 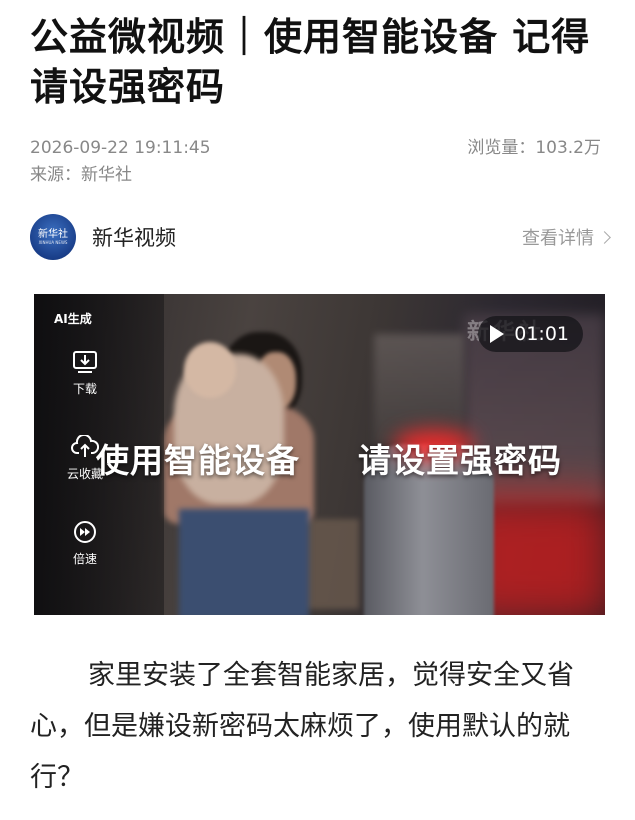 What do you see at coordinates (460, 460) in the screenshot?
I see `video-caption-right: 请设置强密码` at bounding box center [460, 460].